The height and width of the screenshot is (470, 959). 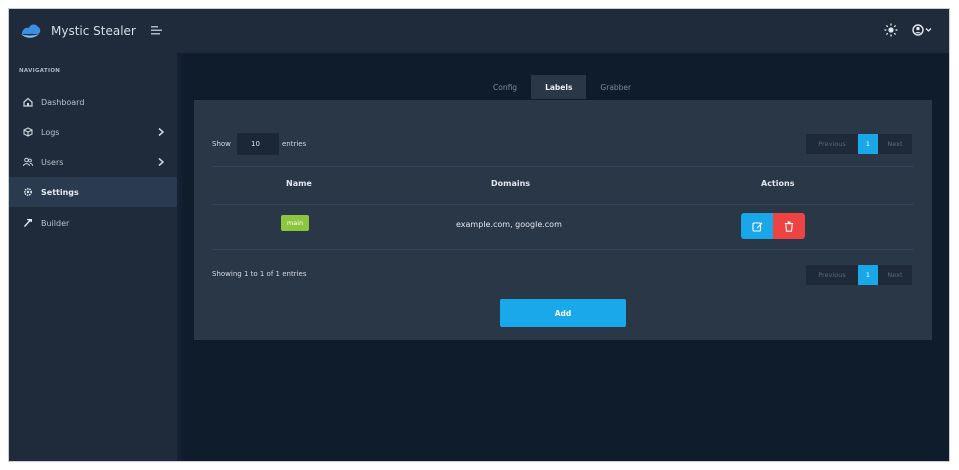 I want to click on hammer-icon, so click(x=28, y=223).